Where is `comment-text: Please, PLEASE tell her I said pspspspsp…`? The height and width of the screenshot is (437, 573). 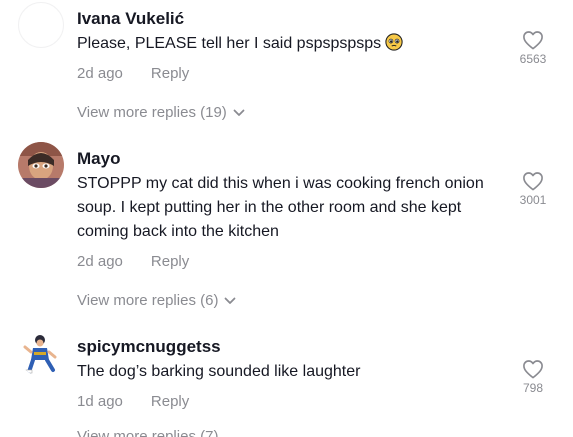
comment-text: Please, PLEASE tell her I said pspspspsp… is located at coordinates (287, 44).